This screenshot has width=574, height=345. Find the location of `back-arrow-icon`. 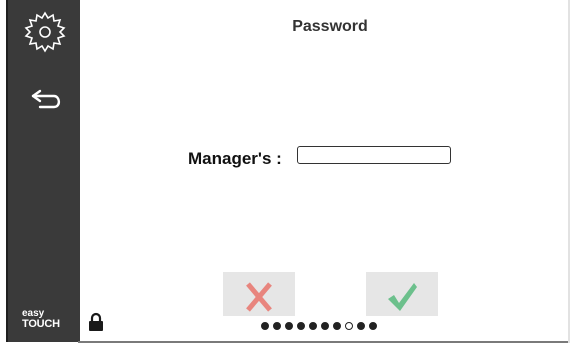

back-arrow-icon is located at coordinates (47, 99).